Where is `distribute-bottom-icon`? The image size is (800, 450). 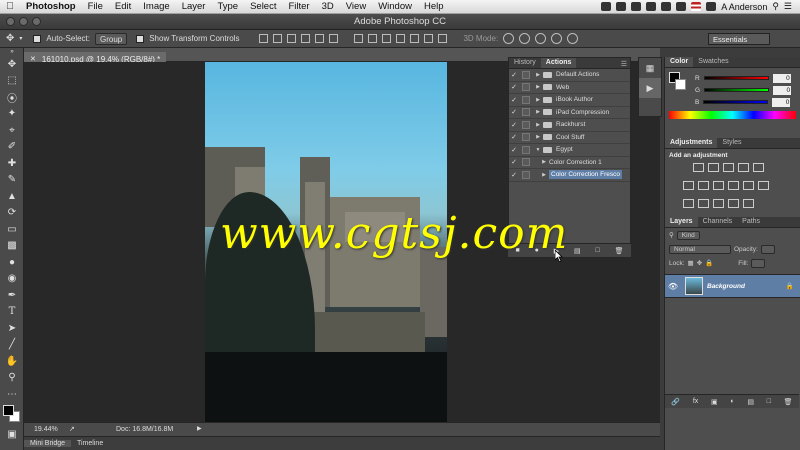 distribute-bottom-icon is located at coordinates (387, 38).